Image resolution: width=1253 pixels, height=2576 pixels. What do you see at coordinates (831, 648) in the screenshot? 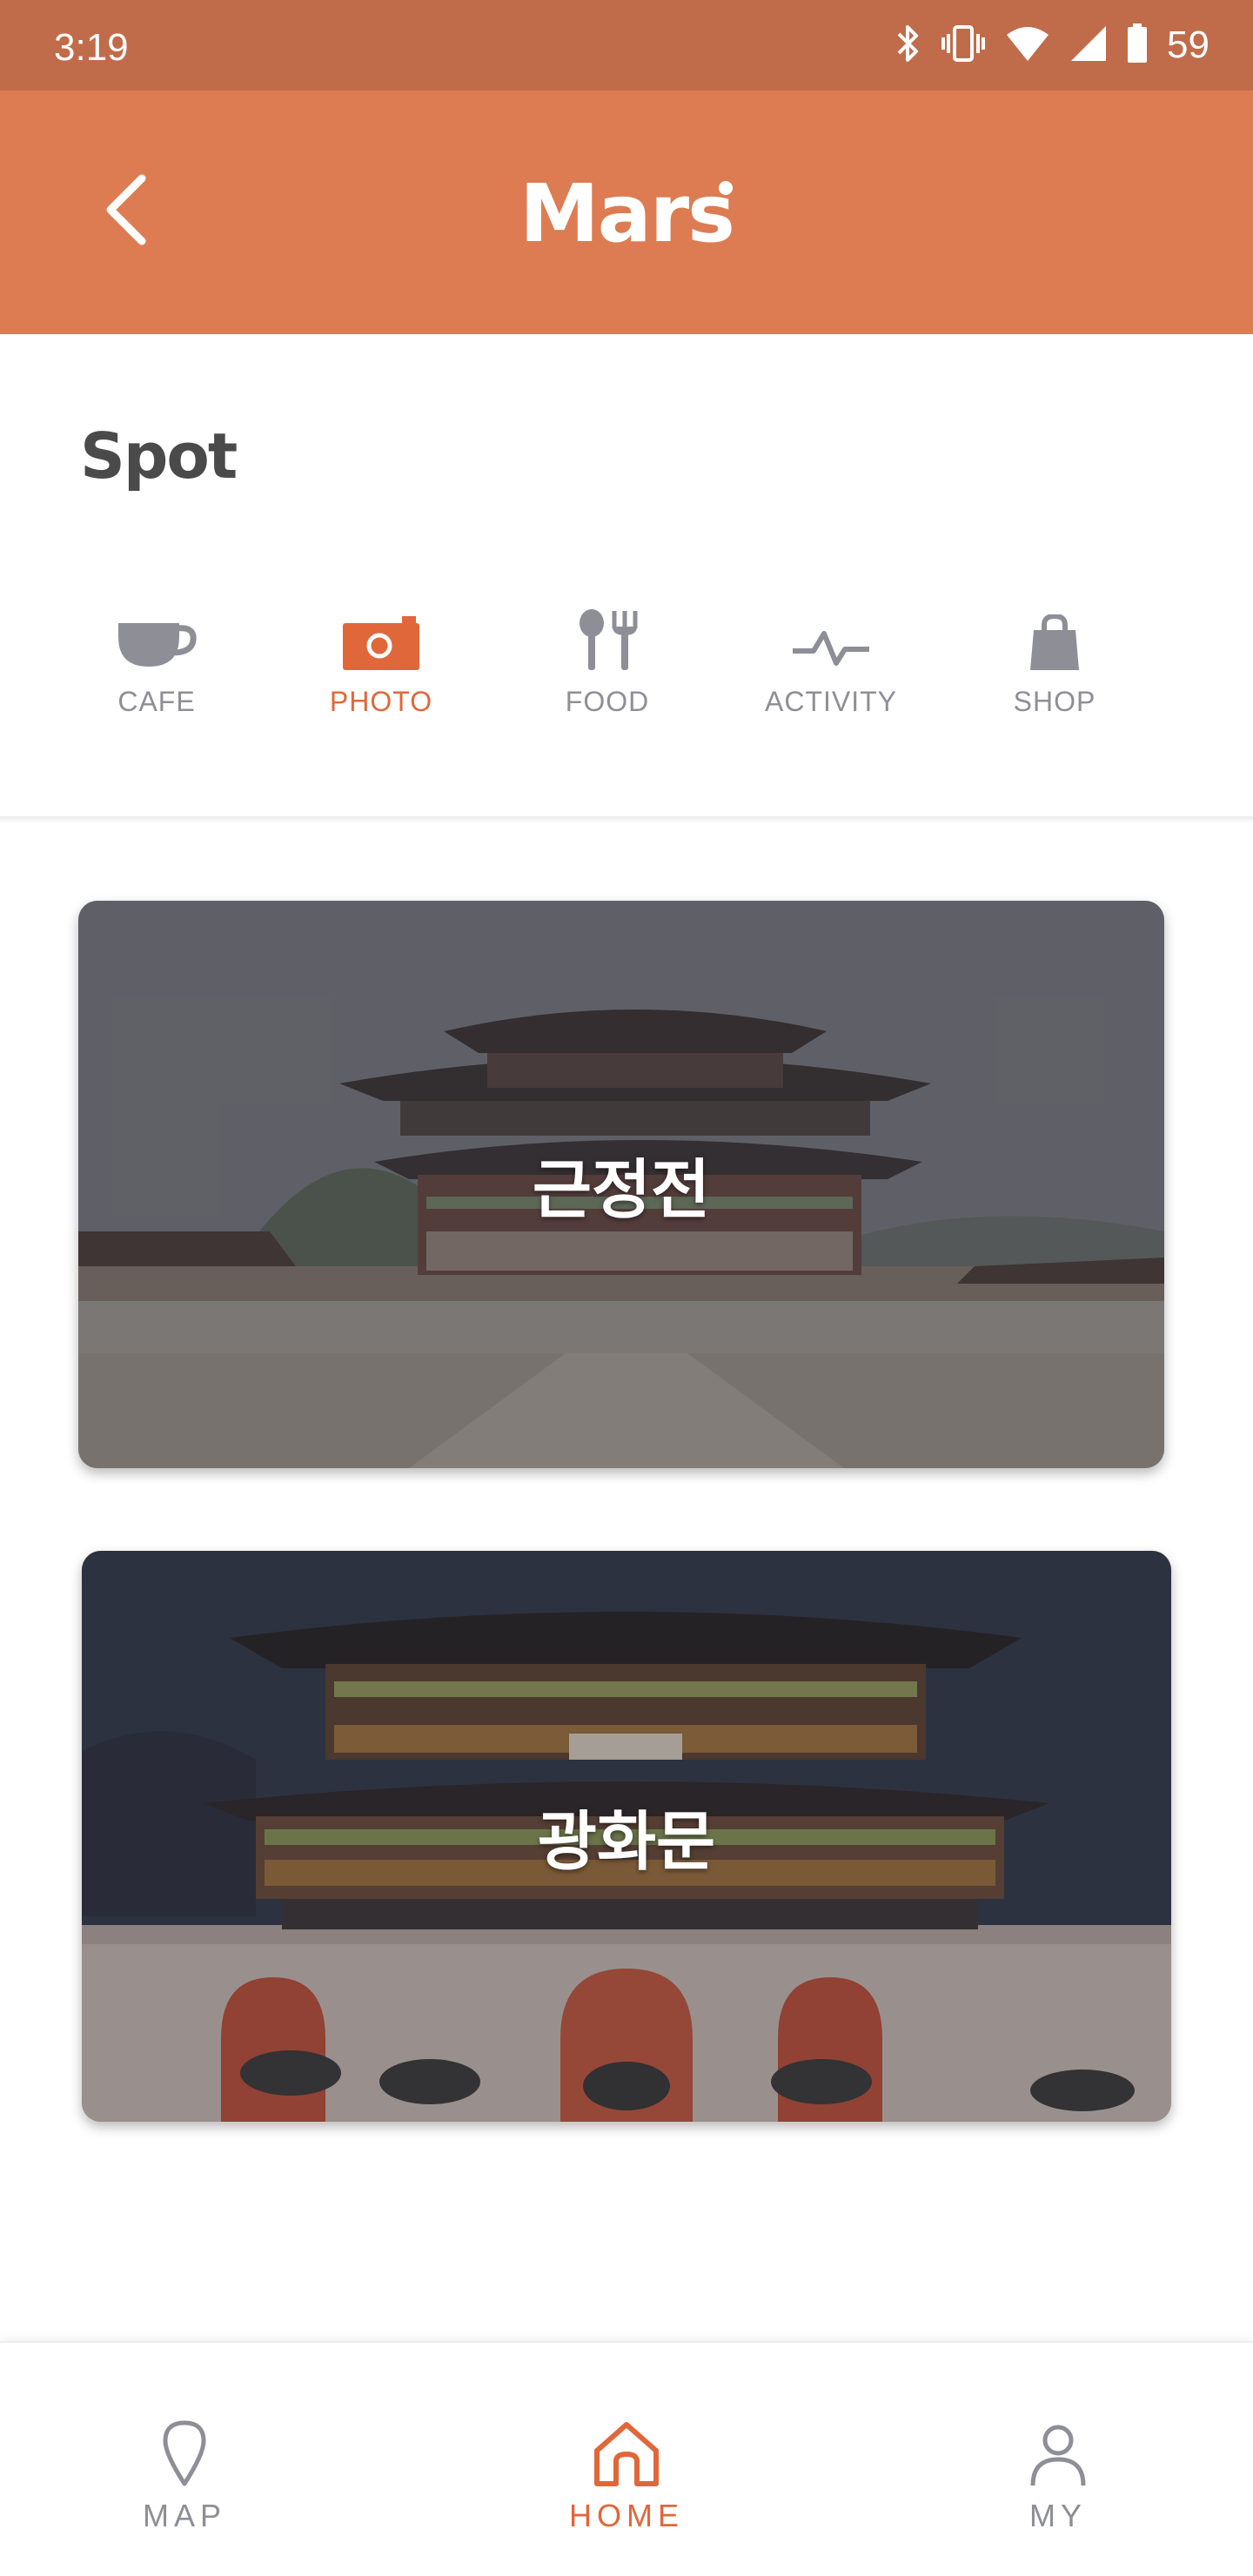
I see `pulse-icon` at bounding box center [831, 648].